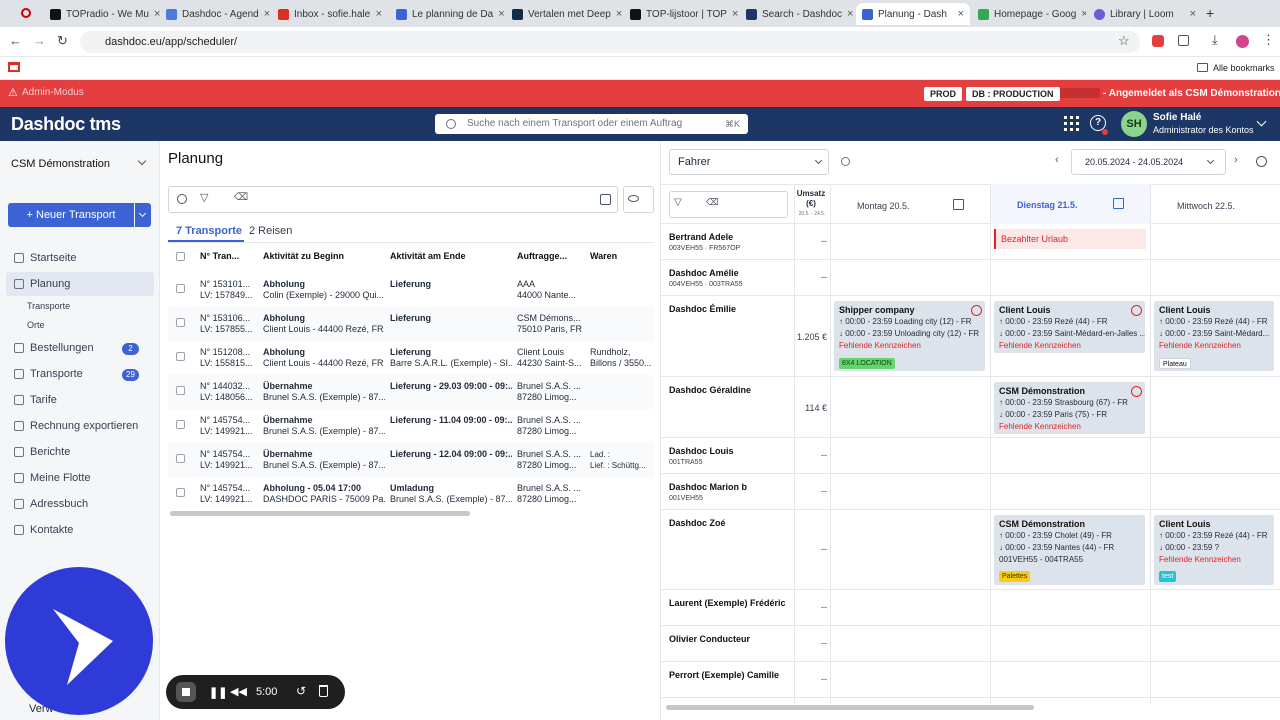  Describe the element at coordinates (66, 124) in the screenshot. I see `logo: Dashdoc tms` at that location.